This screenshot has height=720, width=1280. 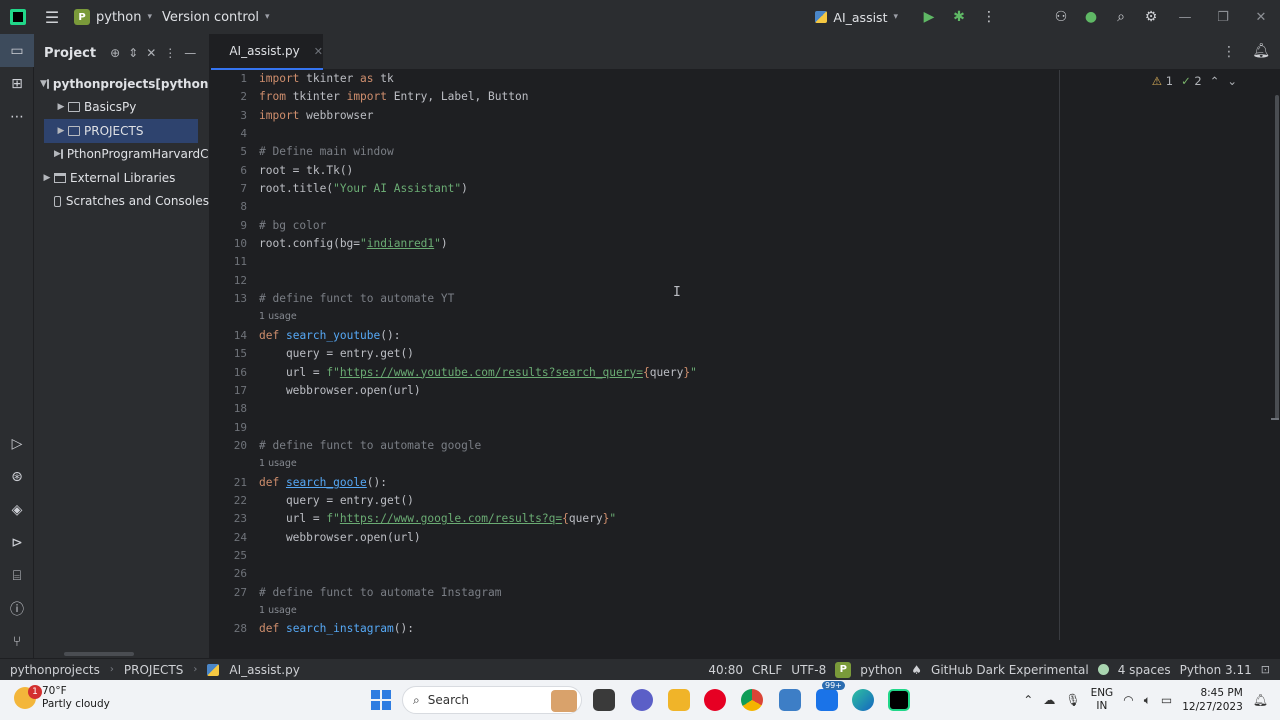 I want to click on microphone-icon: 🎙︎, so click(x=1072, y=700).